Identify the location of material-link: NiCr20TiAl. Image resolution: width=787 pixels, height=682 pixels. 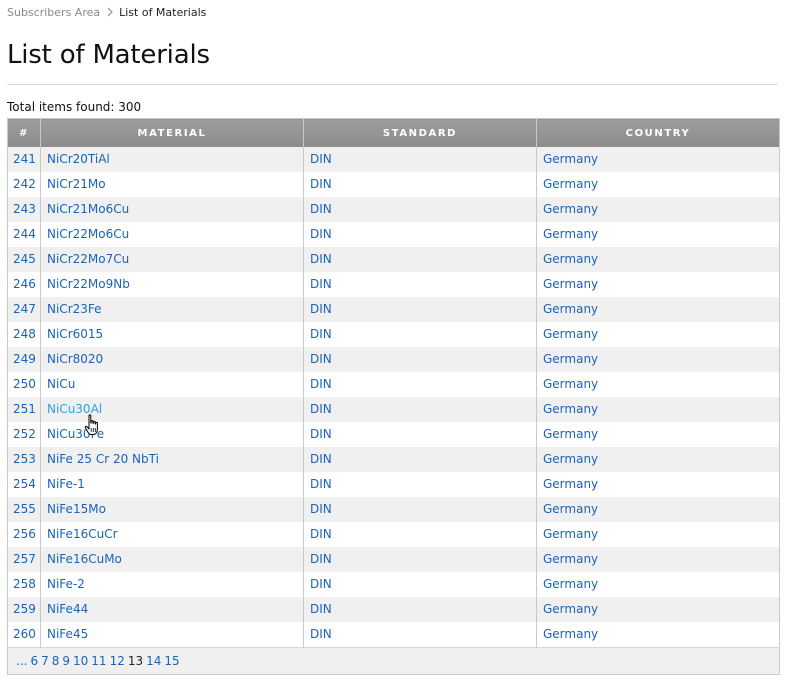
(78, 159).